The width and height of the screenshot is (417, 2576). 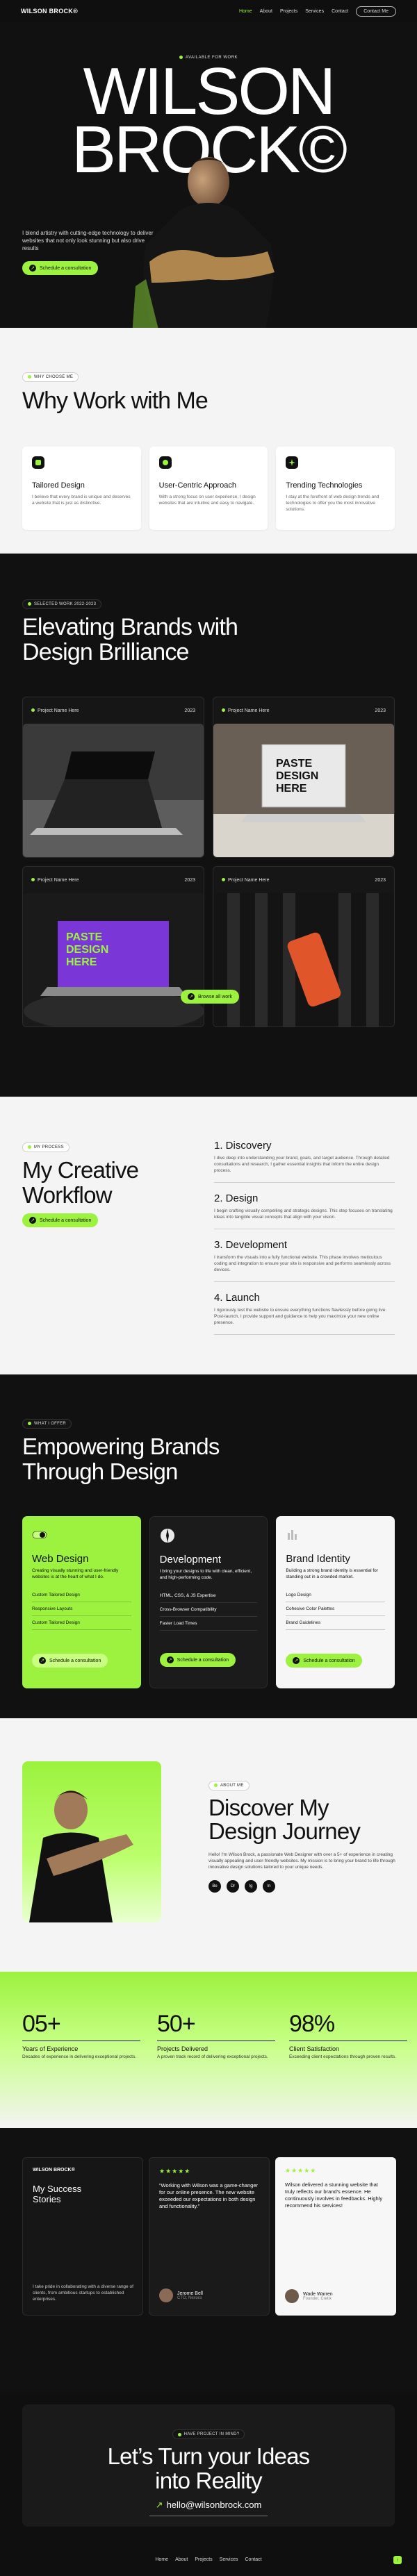 I want to click on works-tag: SELECTED WORK 2022-2023, so click(x=62, y=604).